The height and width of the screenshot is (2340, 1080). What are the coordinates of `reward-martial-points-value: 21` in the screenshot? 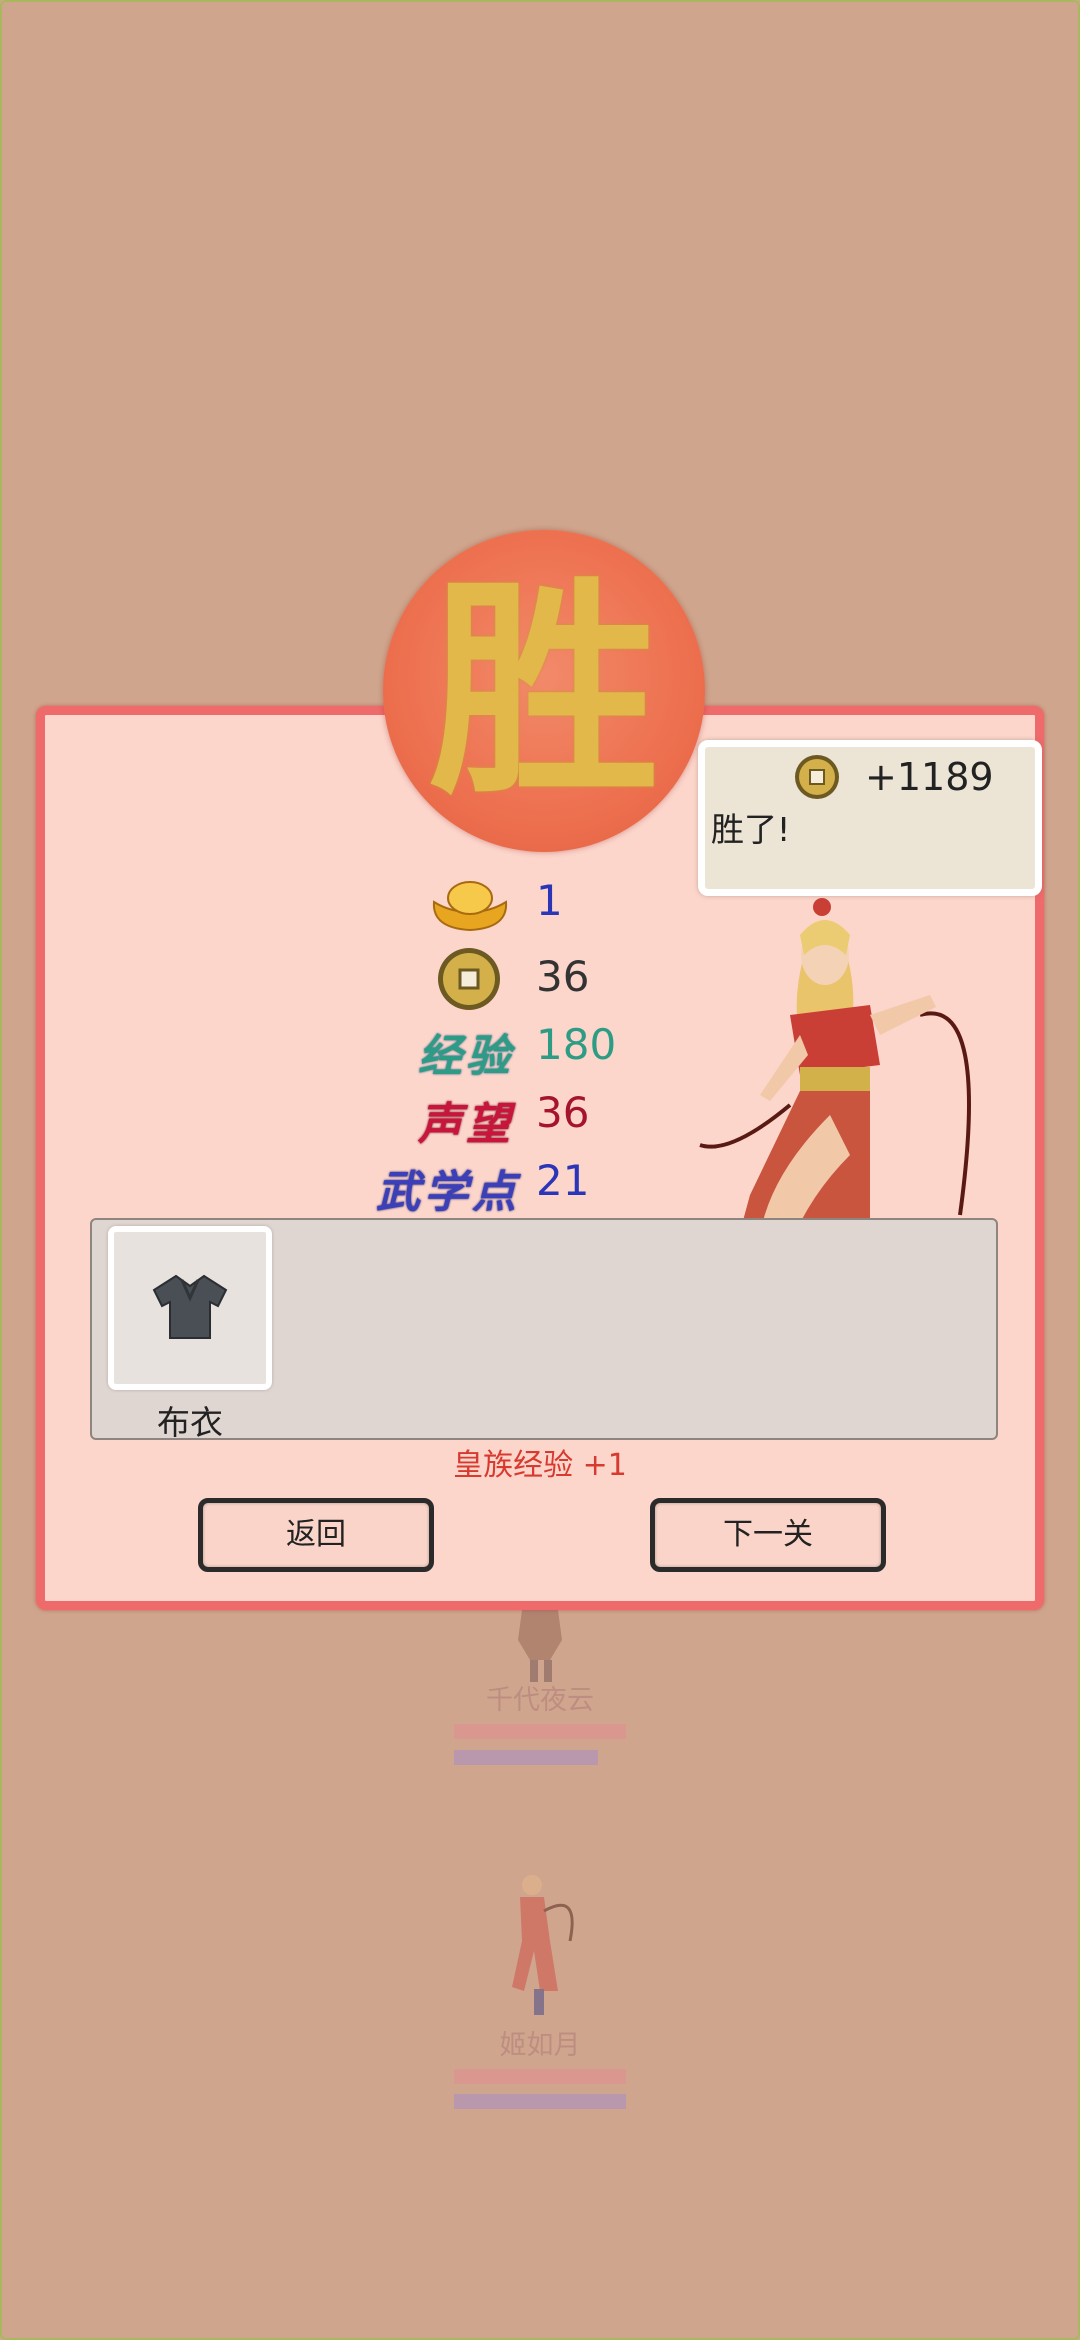 It's located at (563, 1180).